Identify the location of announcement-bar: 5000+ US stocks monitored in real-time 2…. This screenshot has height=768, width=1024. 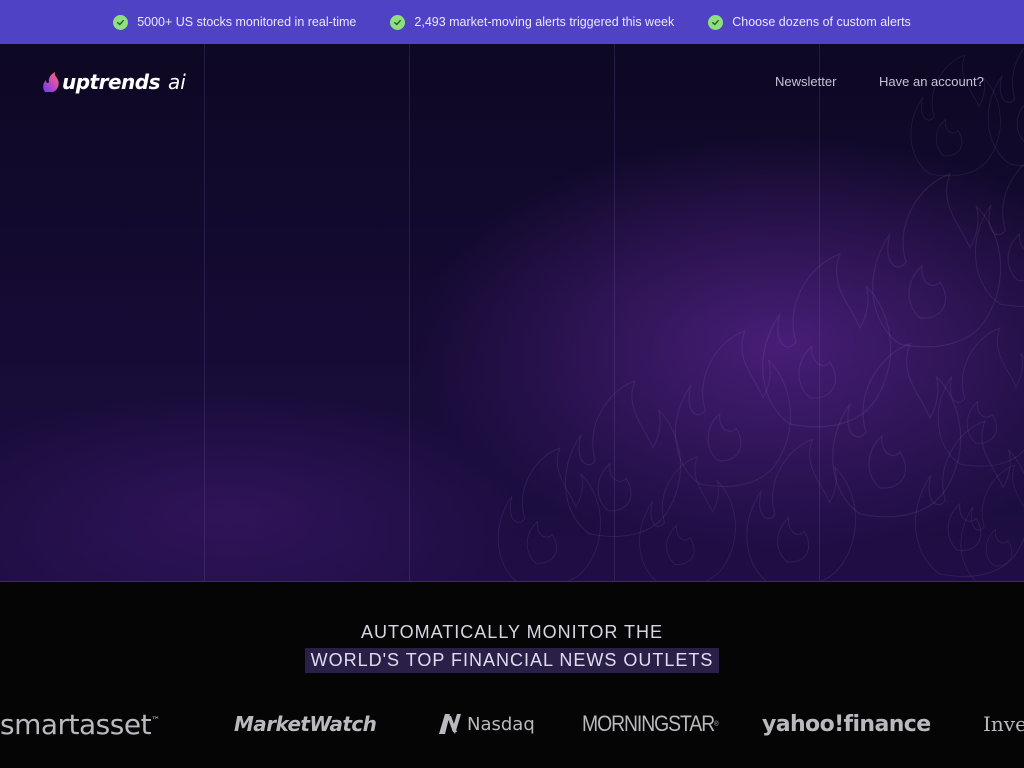
(512, 22).